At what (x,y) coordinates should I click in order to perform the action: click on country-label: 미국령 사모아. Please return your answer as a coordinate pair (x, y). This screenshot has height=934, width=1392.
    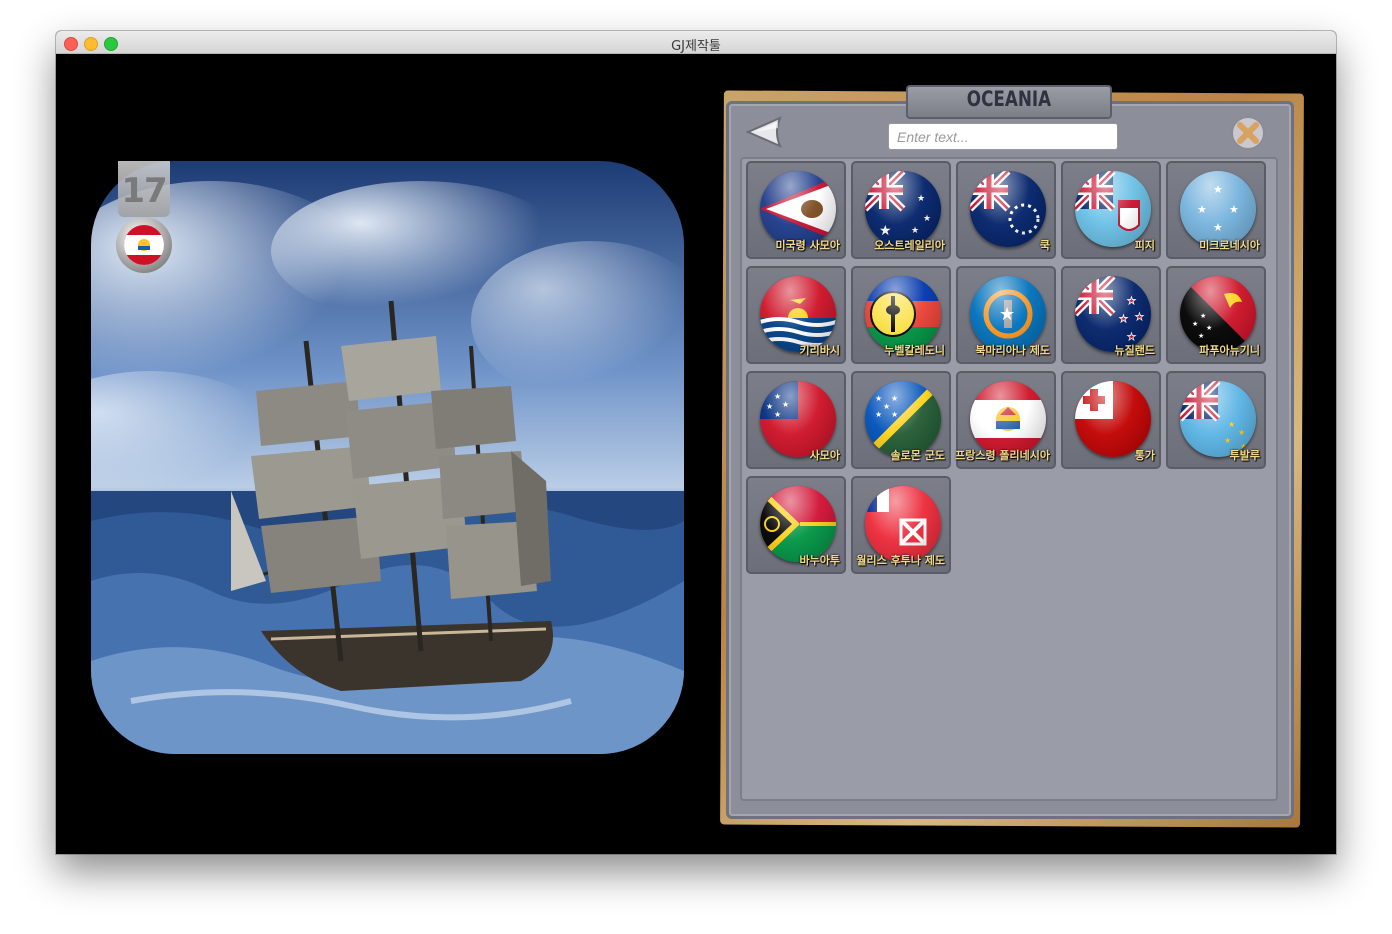
    Looking at the image, I should click on (807, 245).